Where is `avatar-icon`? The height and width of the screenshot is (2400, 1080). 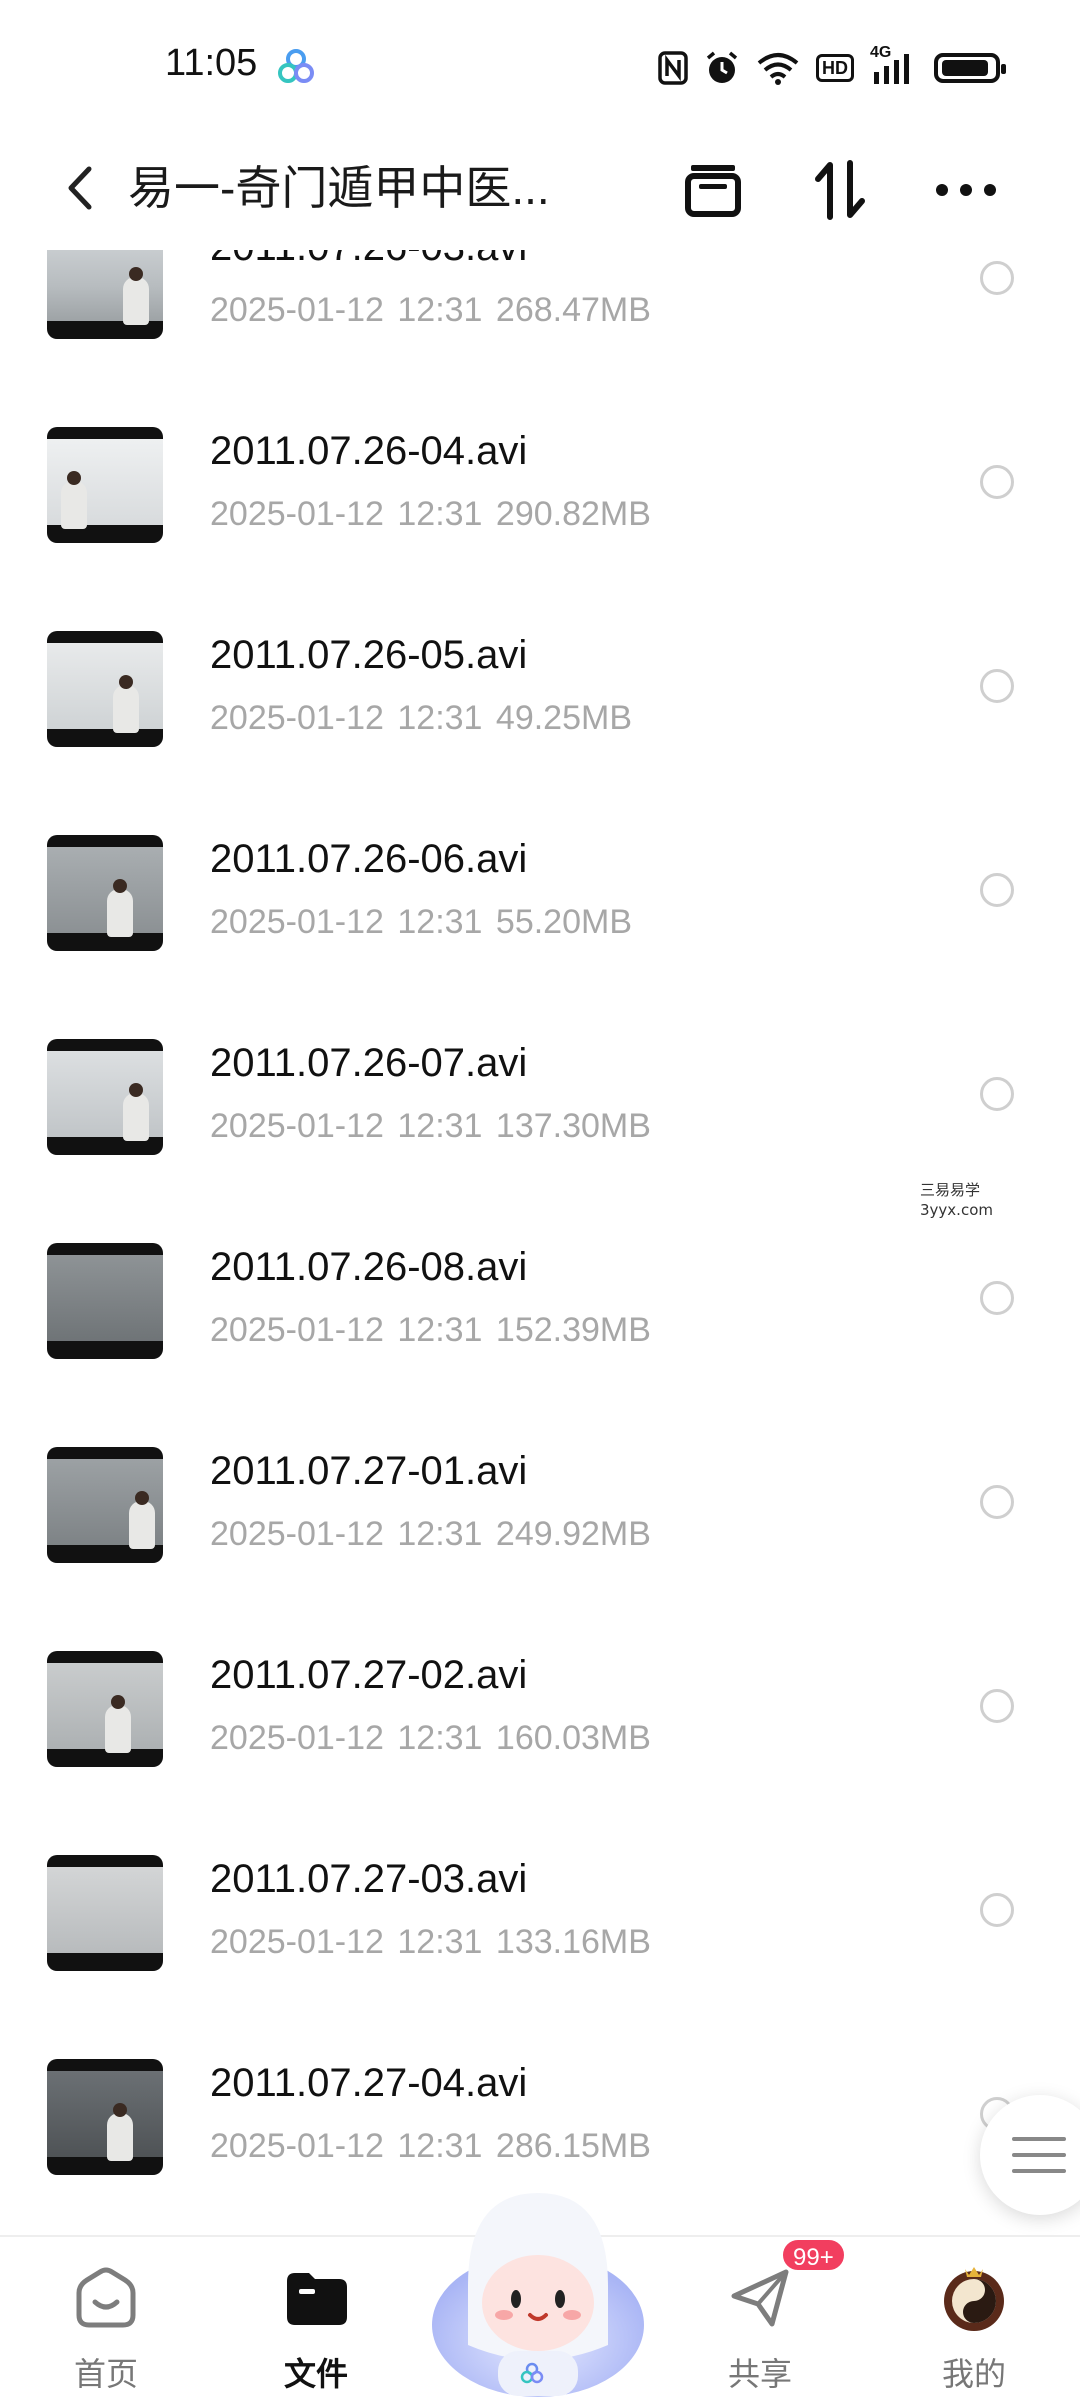
avatar-icon is located at coordinates (974, 2298).